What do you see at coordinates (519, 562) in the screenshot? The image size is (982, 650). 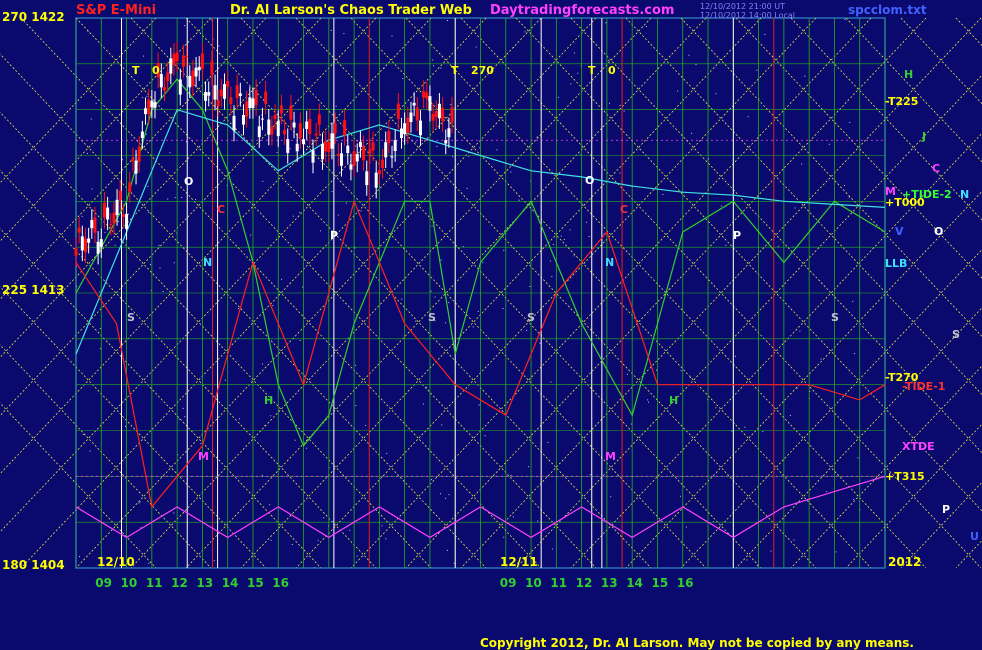 I see `date-label-day2: 12/11` at bounding box center [519, 562].